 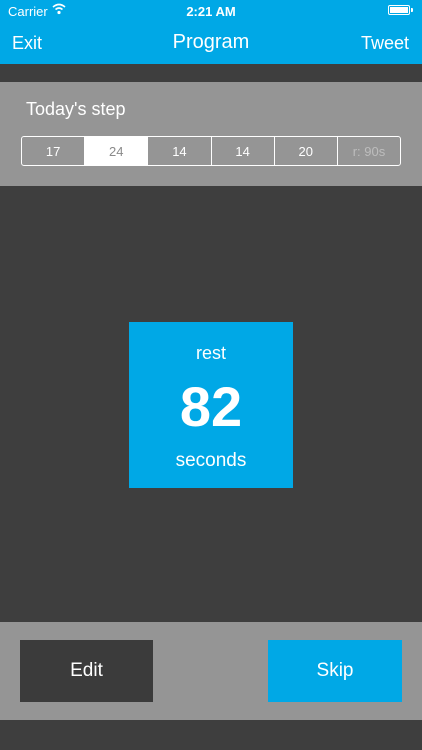 What do you see at coordinates (211, 134) in the screenshot?
I see `step-panel: Today's step 17 24 14 14 20 r: 90s` at bounding box center [211, 134].